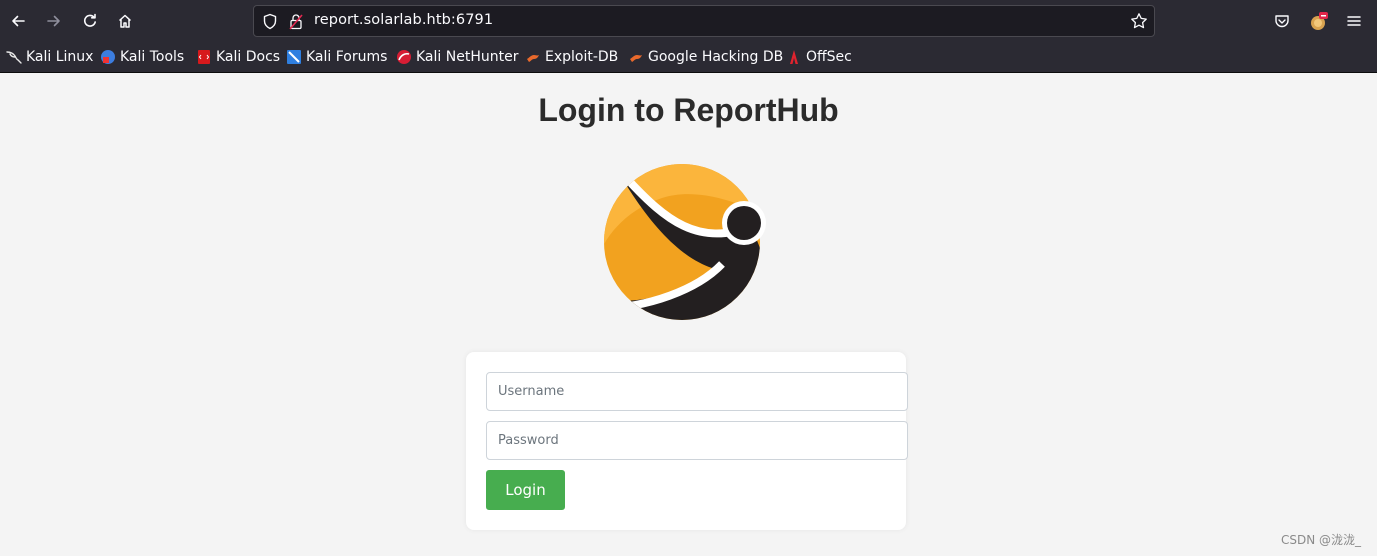  Describe the element at coordinates (1320, 540) in the screenshot. I see `watermark: CSDN @泷泷_` at that location.